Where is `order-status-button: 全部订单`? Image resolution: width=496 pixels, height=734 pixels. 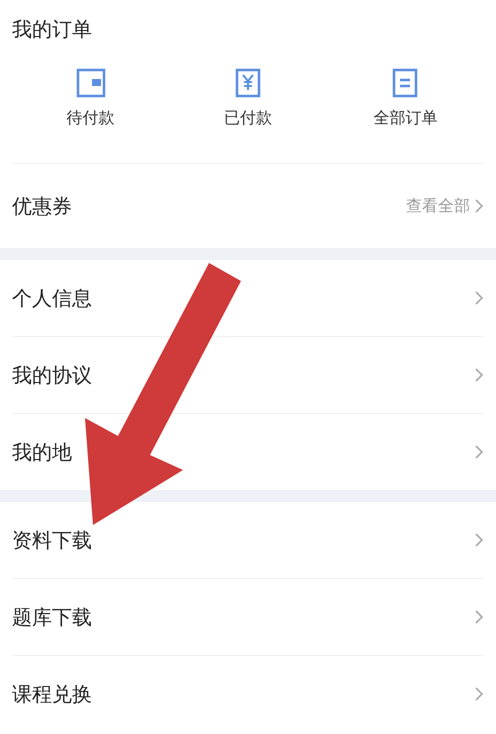
order-status-button: 全部订单 is located at coordinates (405, 98).